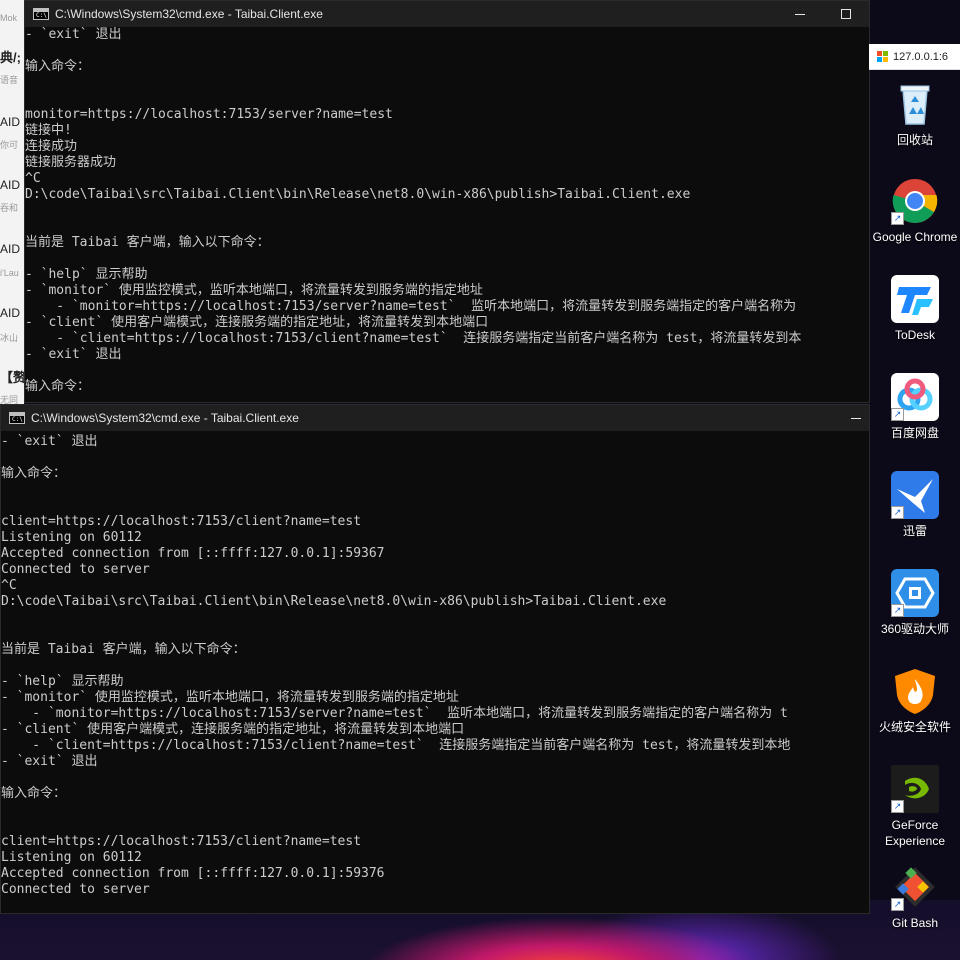 This screenshot has width=960, height=960. I want to click on desktop-icon-label: 迅雷, so click(914, 531).